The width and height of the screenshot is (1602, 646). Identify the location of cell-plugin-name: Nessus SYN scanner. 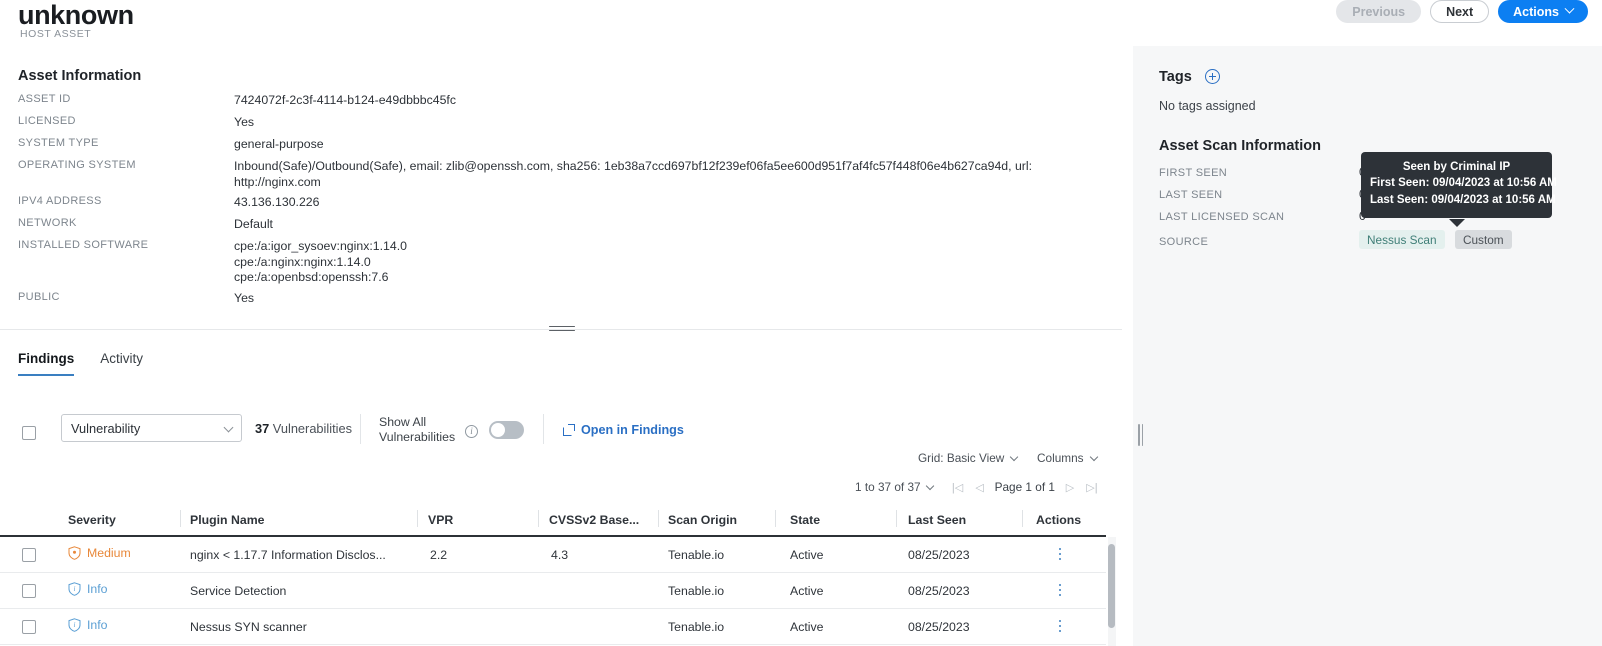
(248, 627).